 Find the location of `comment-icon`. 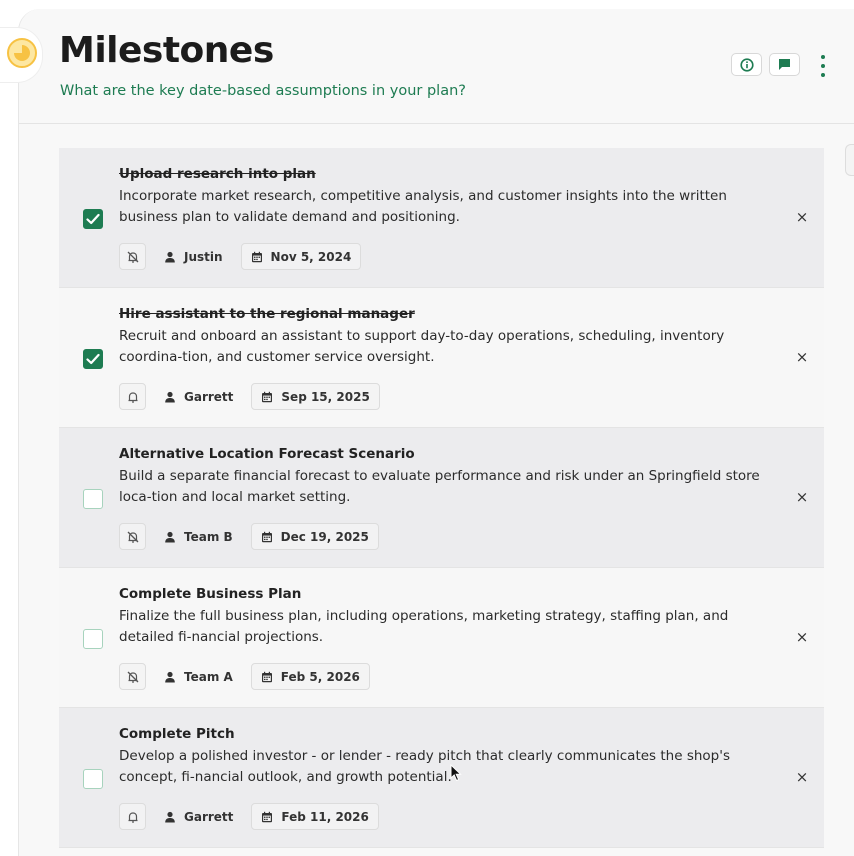

comment-icon is located at coordinates (784, 64).